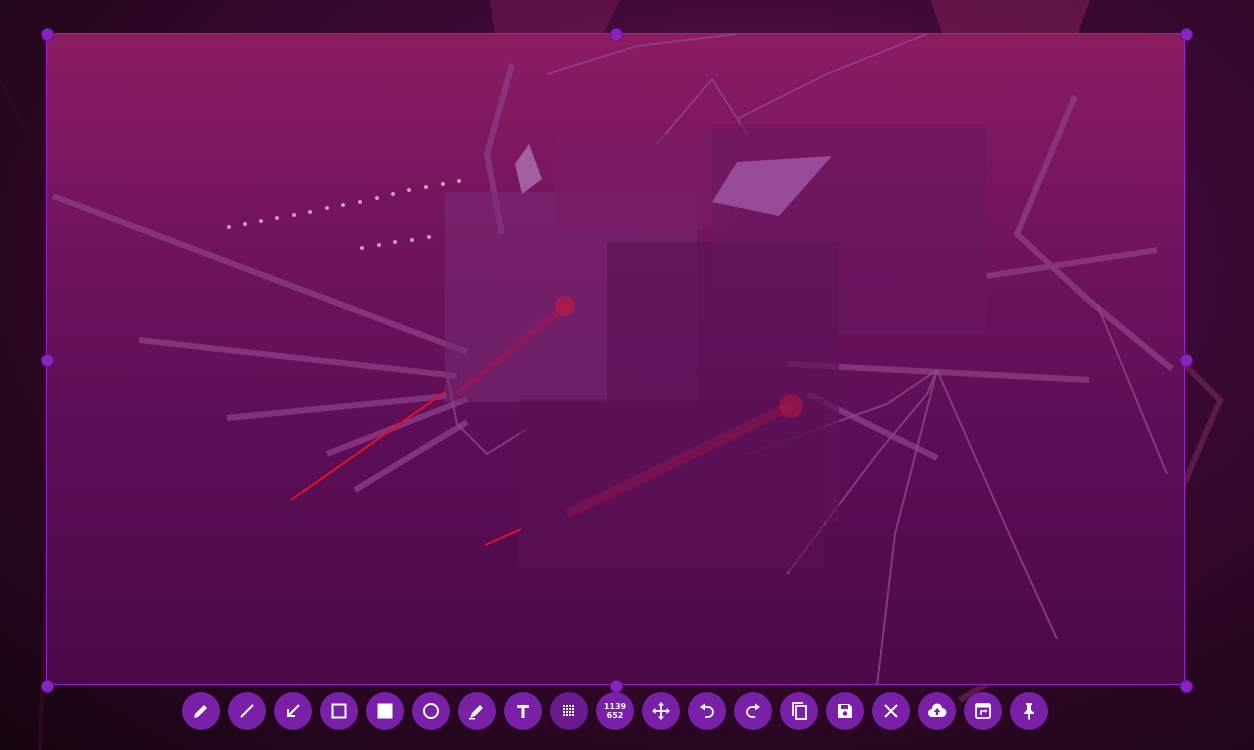 The height and width of the screenshot is (750, 1254). I want to click on pencil-tool, so click(201, 711).